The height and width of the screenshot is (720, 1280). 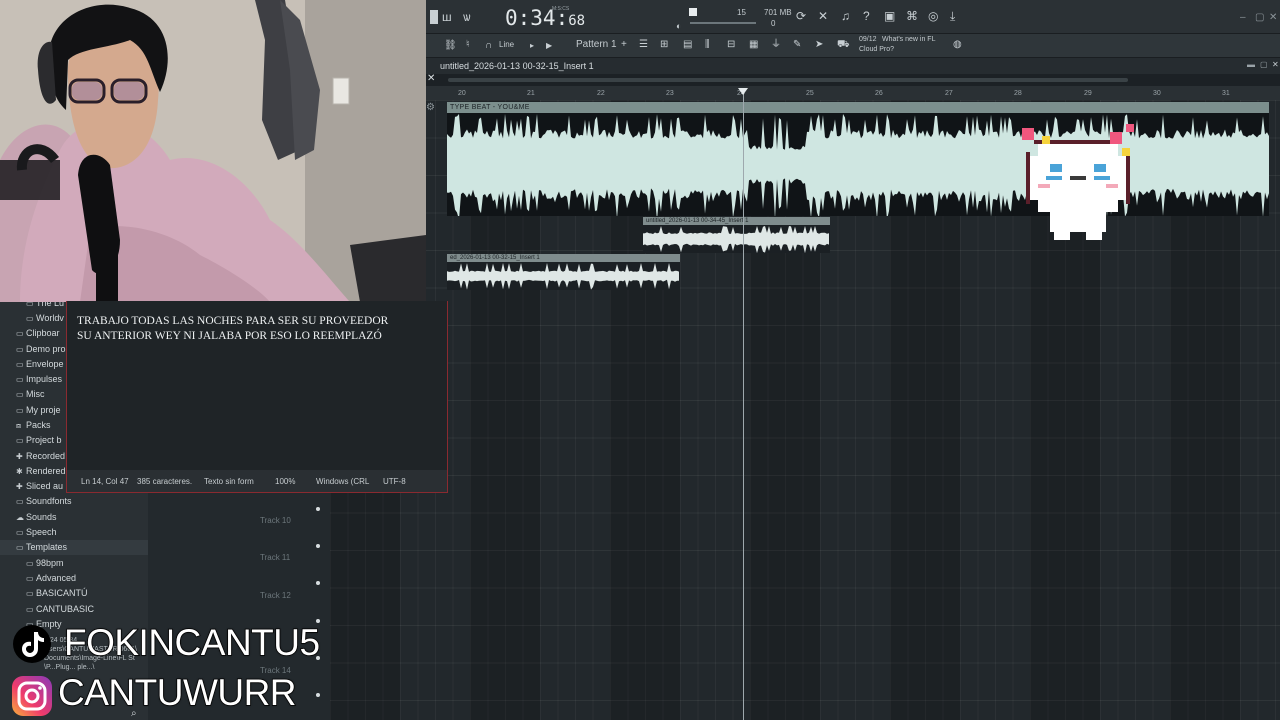 I want to click on news-text-2: Cloud Pro?, so click(x=876, y=49).